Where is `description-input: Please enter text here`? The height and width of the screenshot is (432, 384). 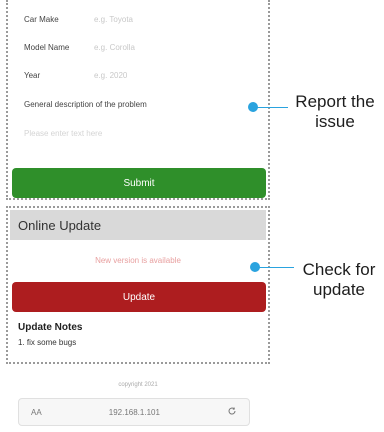 description-input: Please enter text here is located at coordinates (63, 133).